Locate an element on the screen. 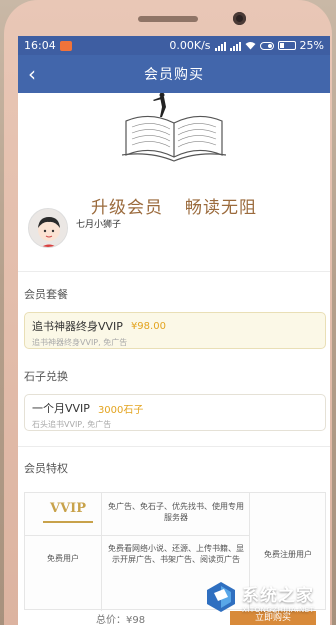  status-time: 16:04 is located at coordinates (40, 45).